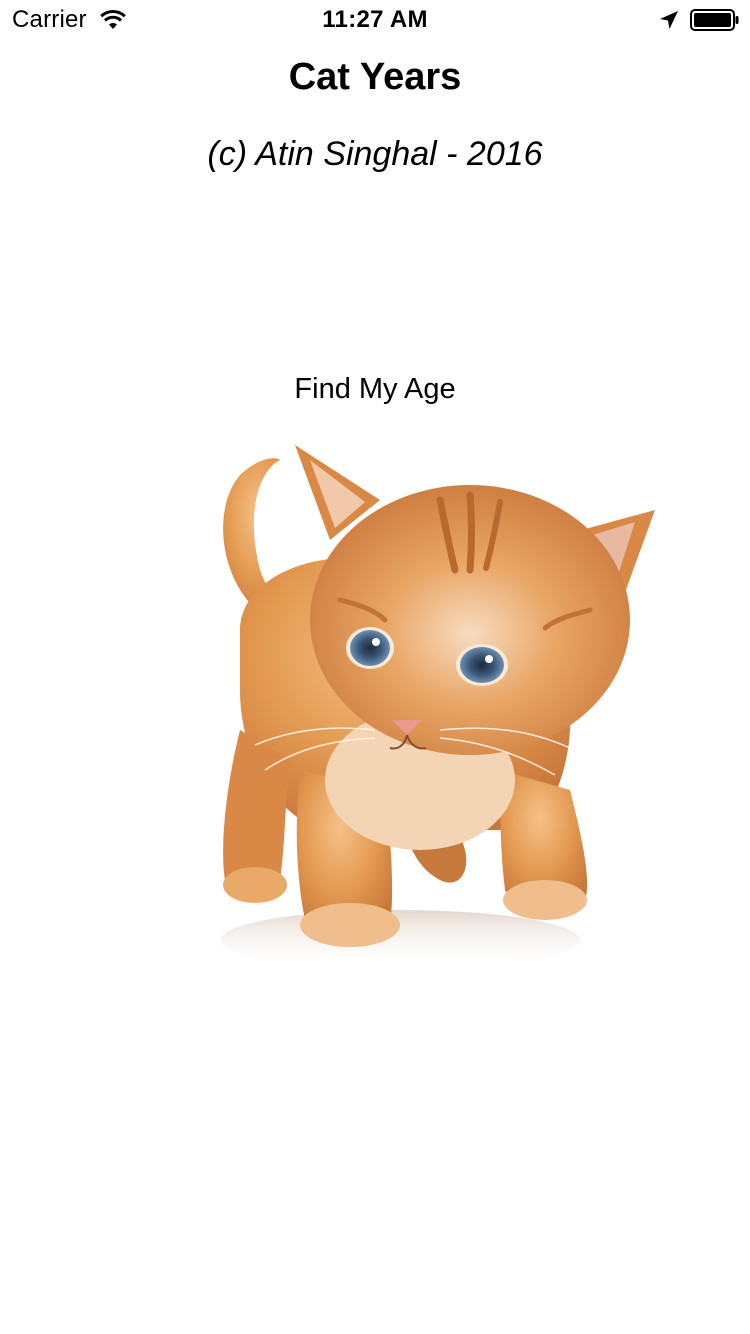 Image resolution: width=750 pixels, height=1334 pixels. I want to click on copyright-credit: (c) Atin Singhal - 2016, so click(375, 154).